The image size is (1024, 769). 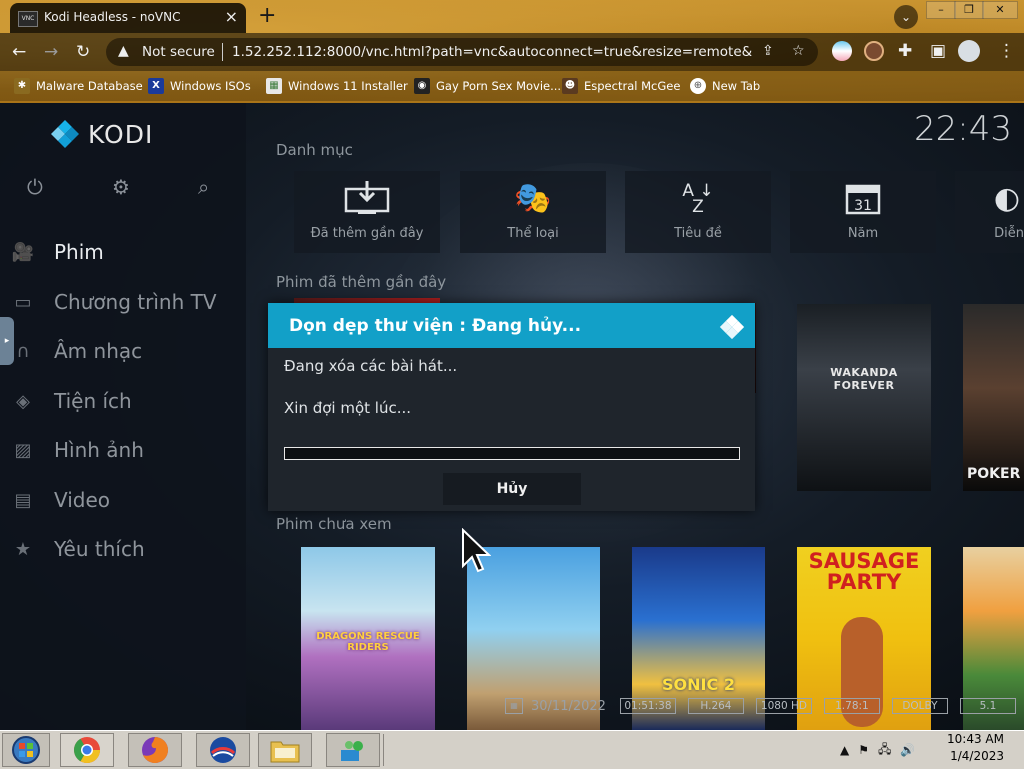 I want to click on forward-icon: →, so click(x=51, y=52).